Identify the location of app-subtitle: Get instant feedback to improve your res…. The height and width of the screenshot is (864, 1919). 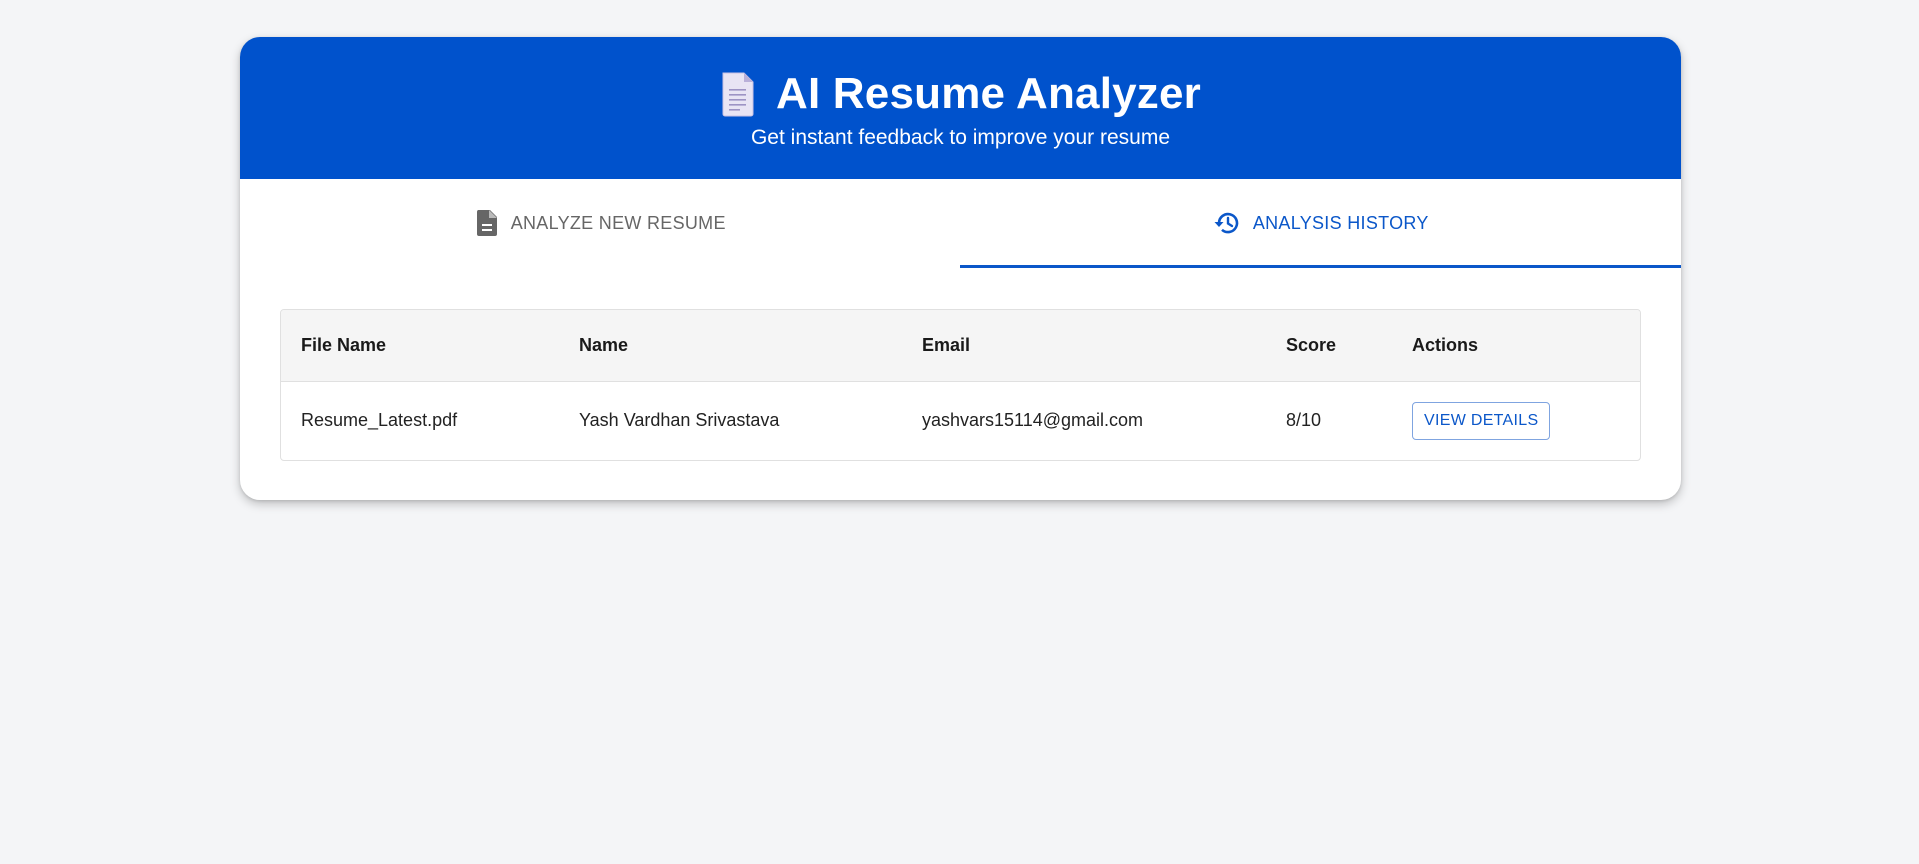
(960, 137).